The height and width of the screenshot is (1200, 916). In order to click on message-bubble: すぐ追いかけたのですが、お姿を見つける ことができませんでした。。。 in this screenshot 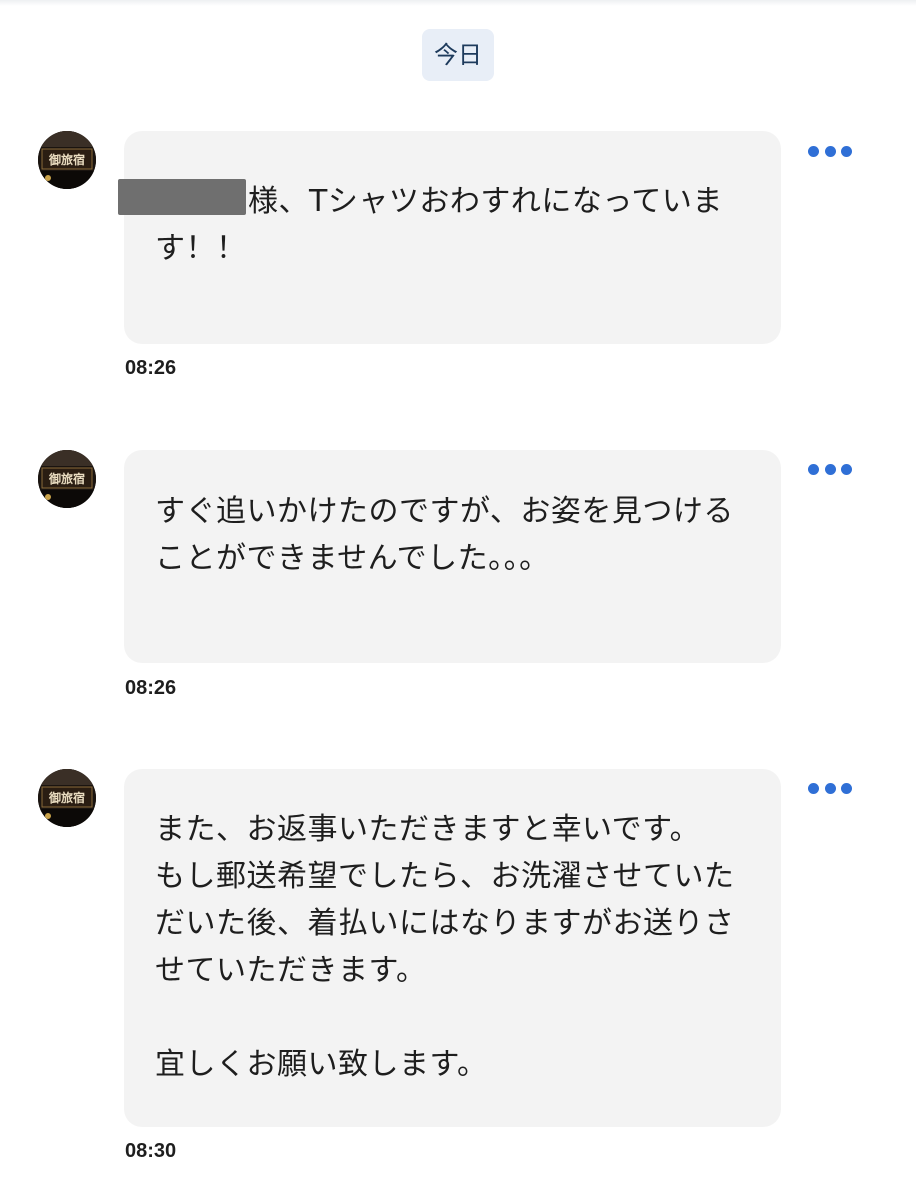, I will do `click(452, 556)`.